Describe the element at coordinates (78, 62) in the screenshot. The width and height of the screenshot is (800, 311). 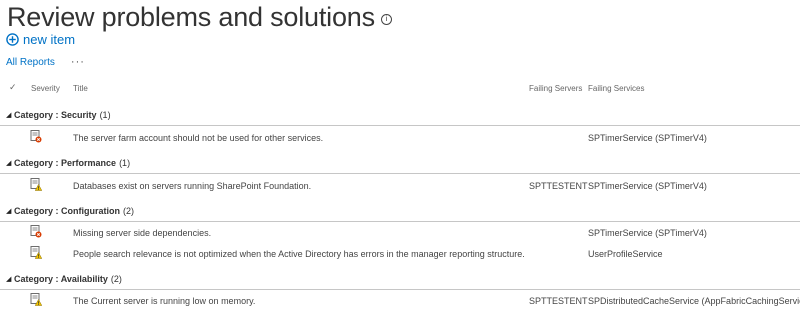
I see `more-options-icon: ···` at that location.